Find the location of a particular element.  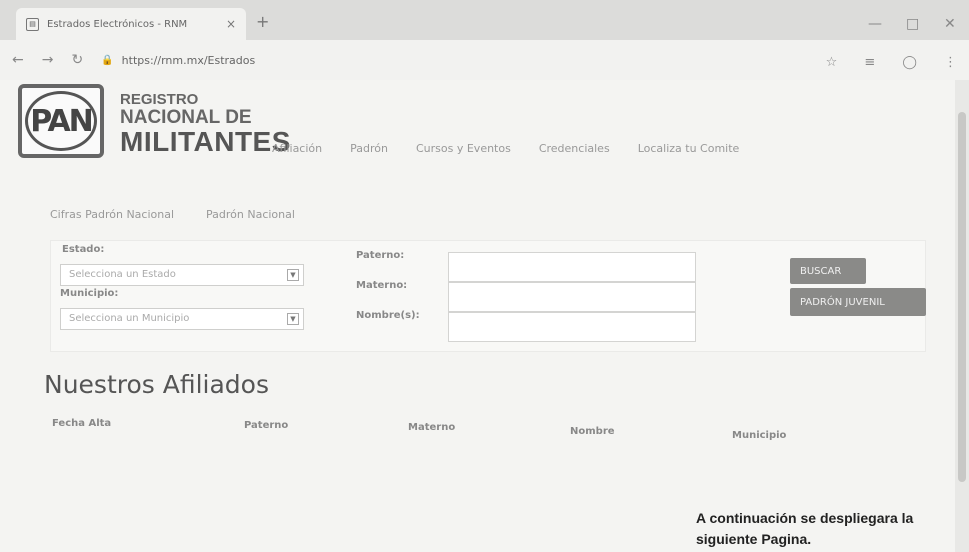

browser-tab: ▤ Estrados Electrónicos - RNM × is located at coordinates (131, 24).